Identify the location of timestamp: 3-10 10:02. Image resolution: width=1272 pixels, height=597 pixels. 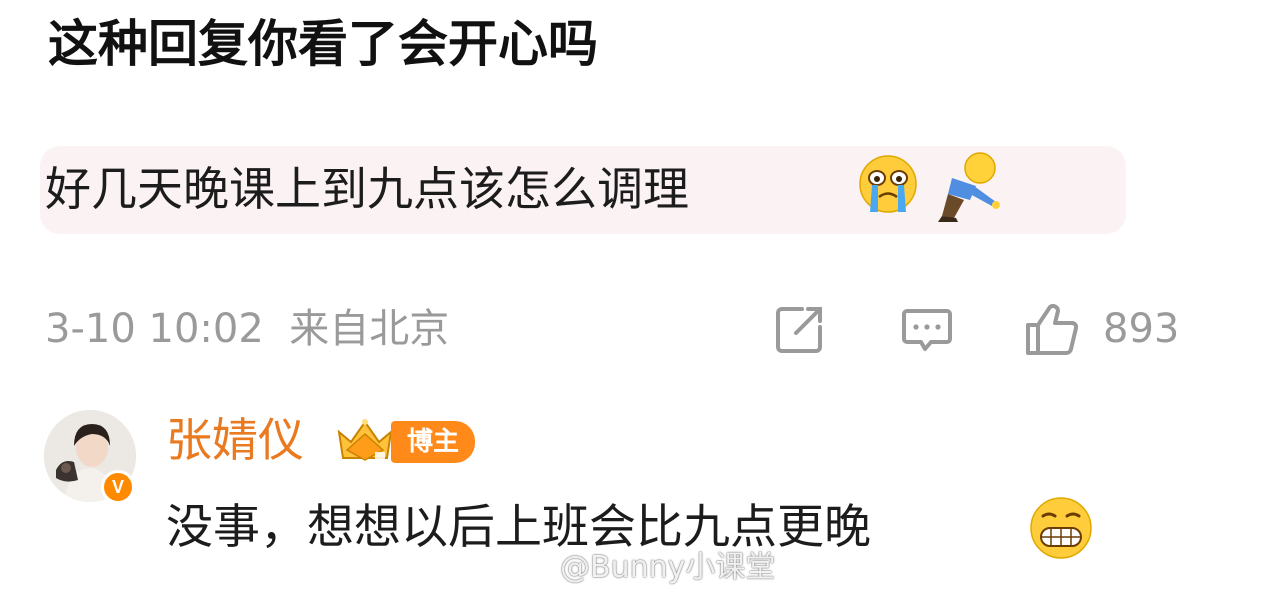
(154, 329).